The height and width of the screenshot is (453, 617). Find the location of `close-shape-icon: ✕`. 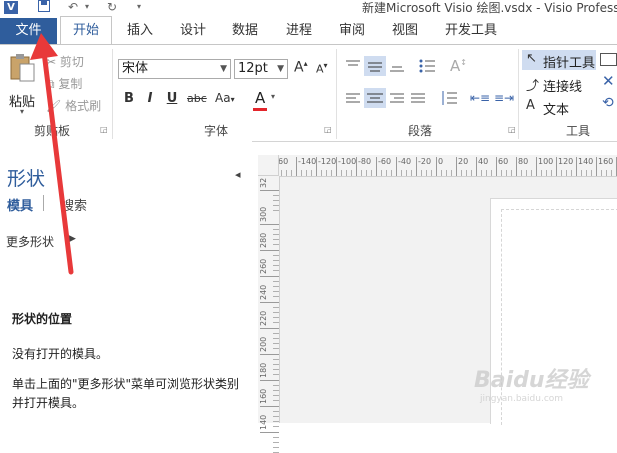

close-shape-icon: ✕ is located at coordinates (608, 81).